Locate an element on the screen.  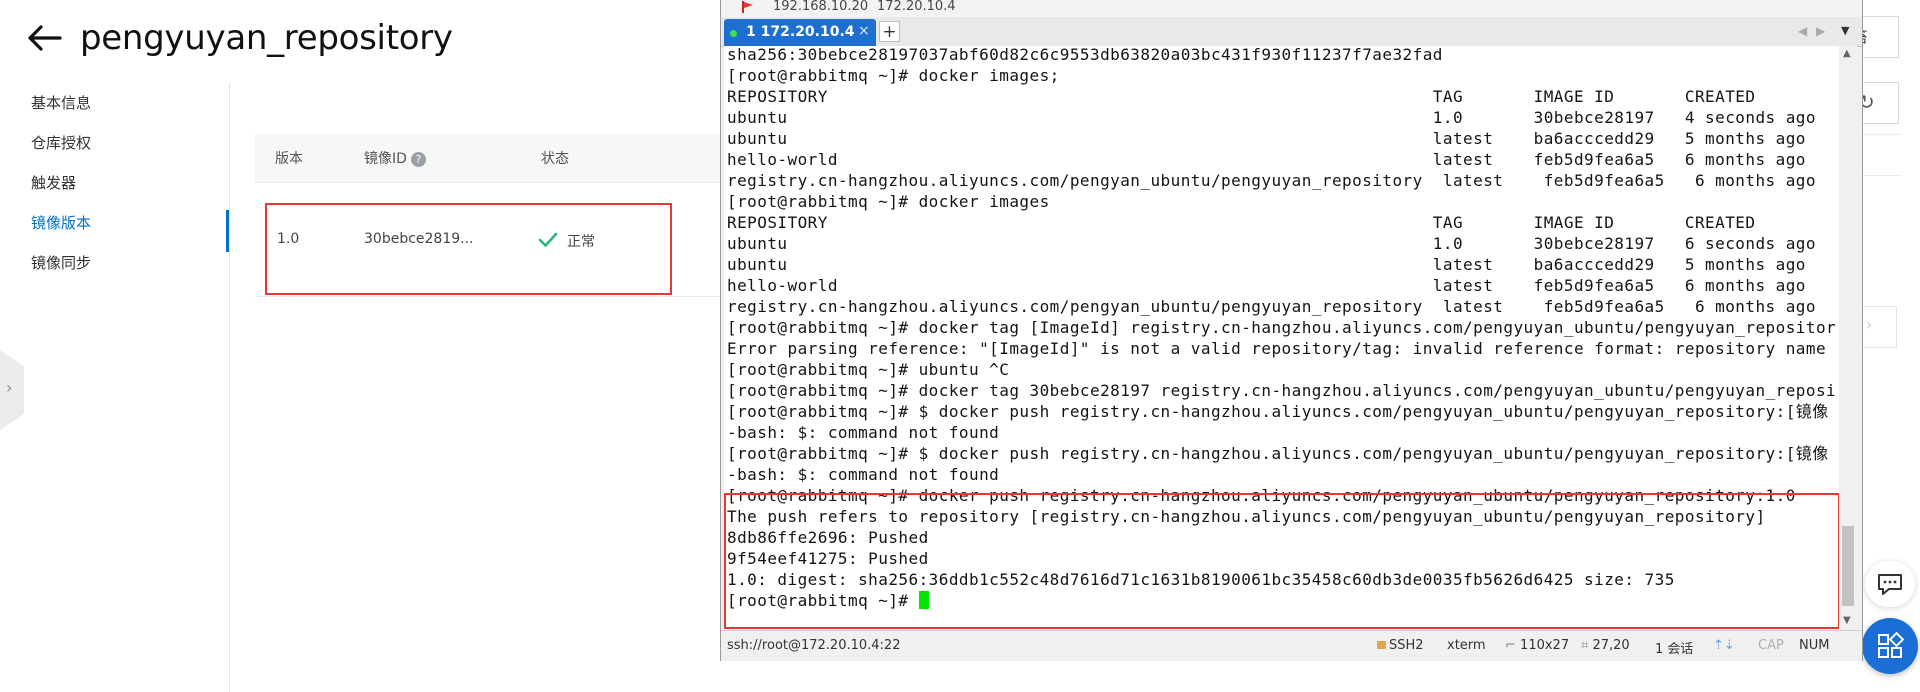
terminal-cursor is located at coordinates (923, 600).